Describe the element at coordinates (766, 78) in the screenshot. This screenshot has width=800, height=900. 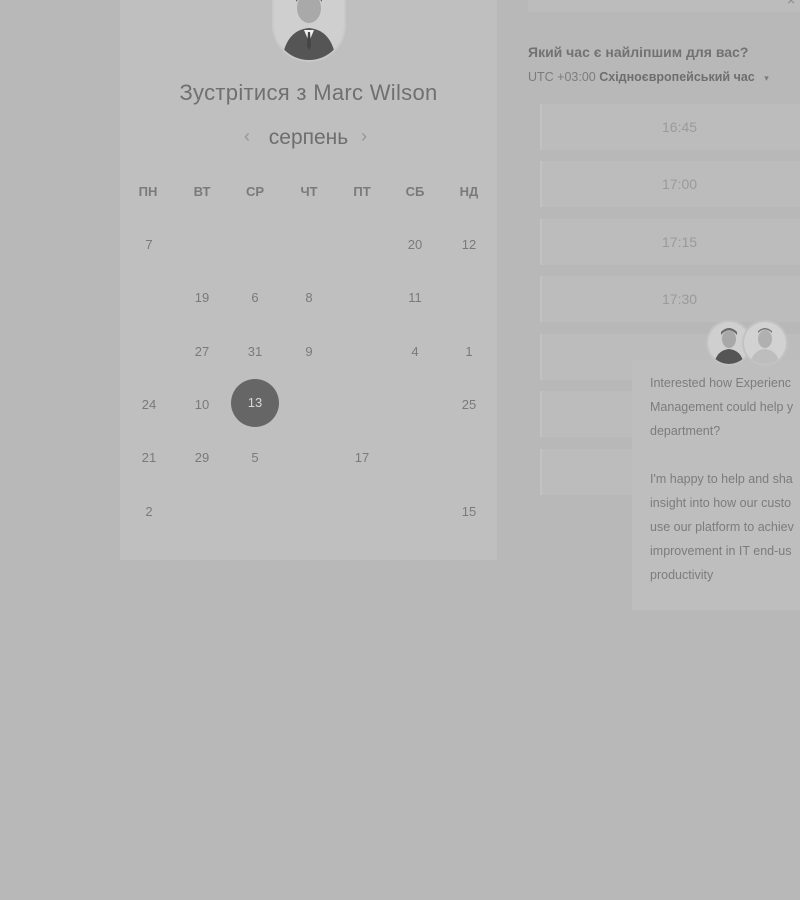
I see `chevron-down-icon: ▾` at that location.